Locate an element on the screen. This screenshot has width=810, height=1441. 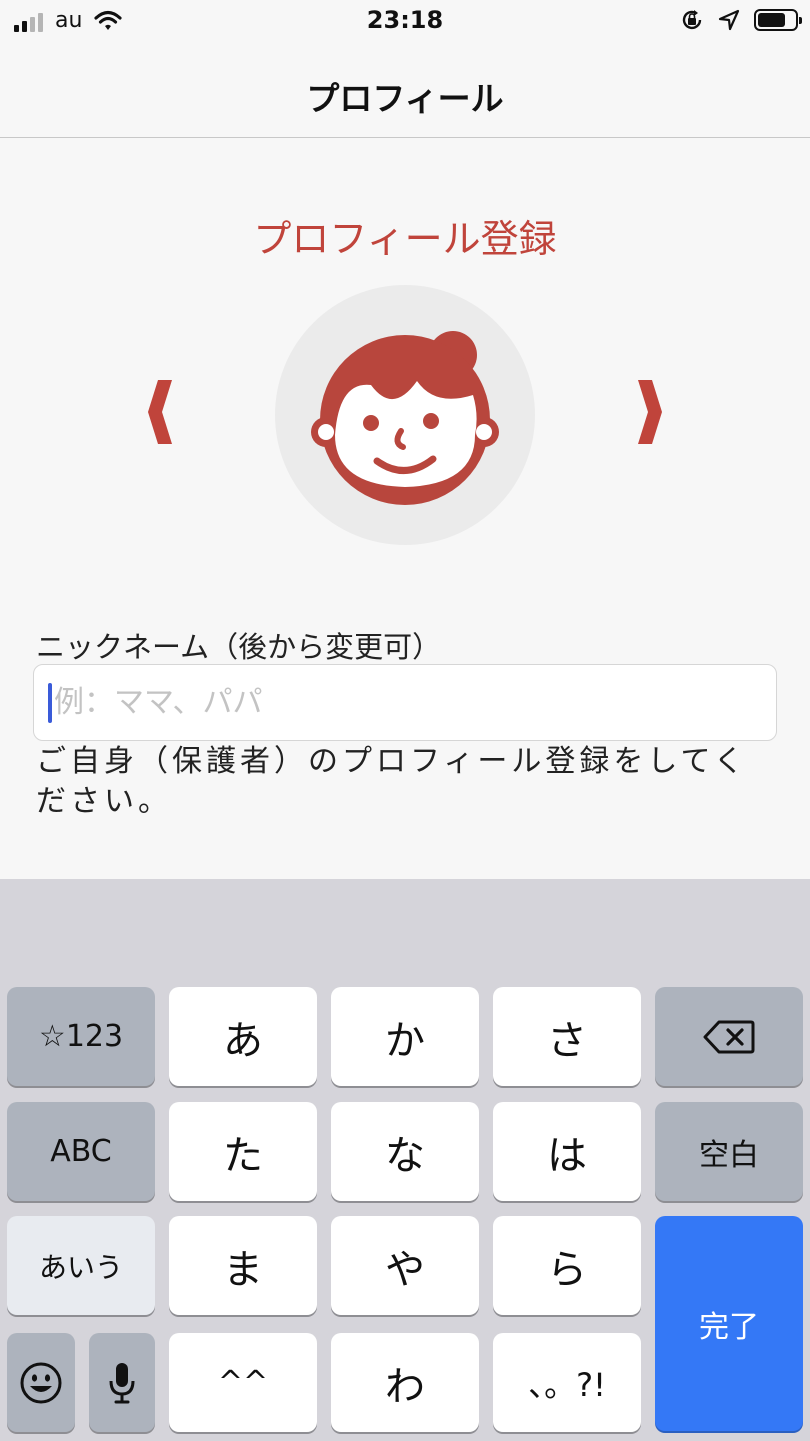
key-ra-row: ら is located at coordinates (567, 1265).